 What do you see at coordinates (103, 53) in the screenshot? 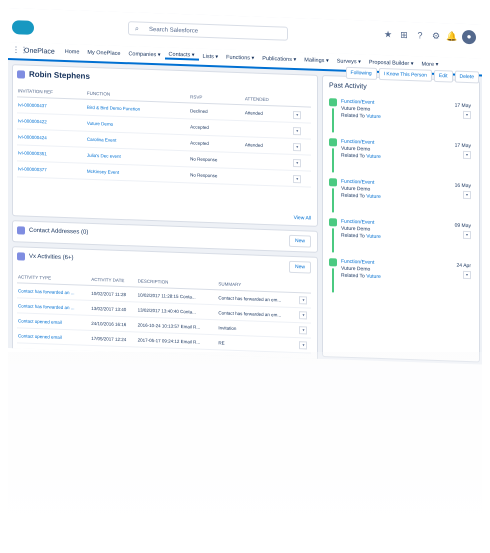
I see `tab-my-oneplace: My OnePlace` at bounding box center [103, 53].